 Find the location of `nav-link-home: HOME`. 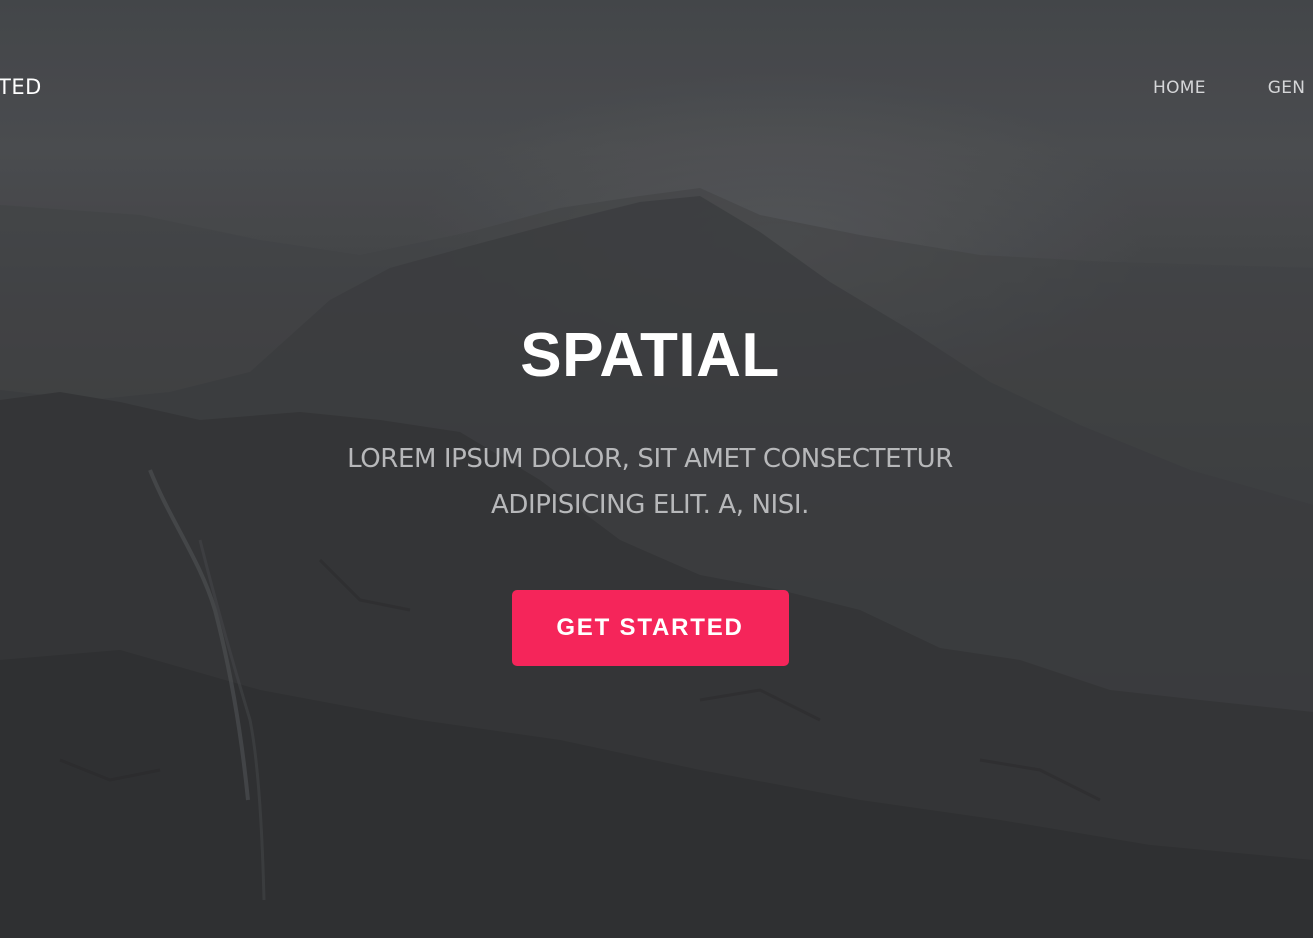

nav-link-home: HOME is located at coordinates (1179, 88).